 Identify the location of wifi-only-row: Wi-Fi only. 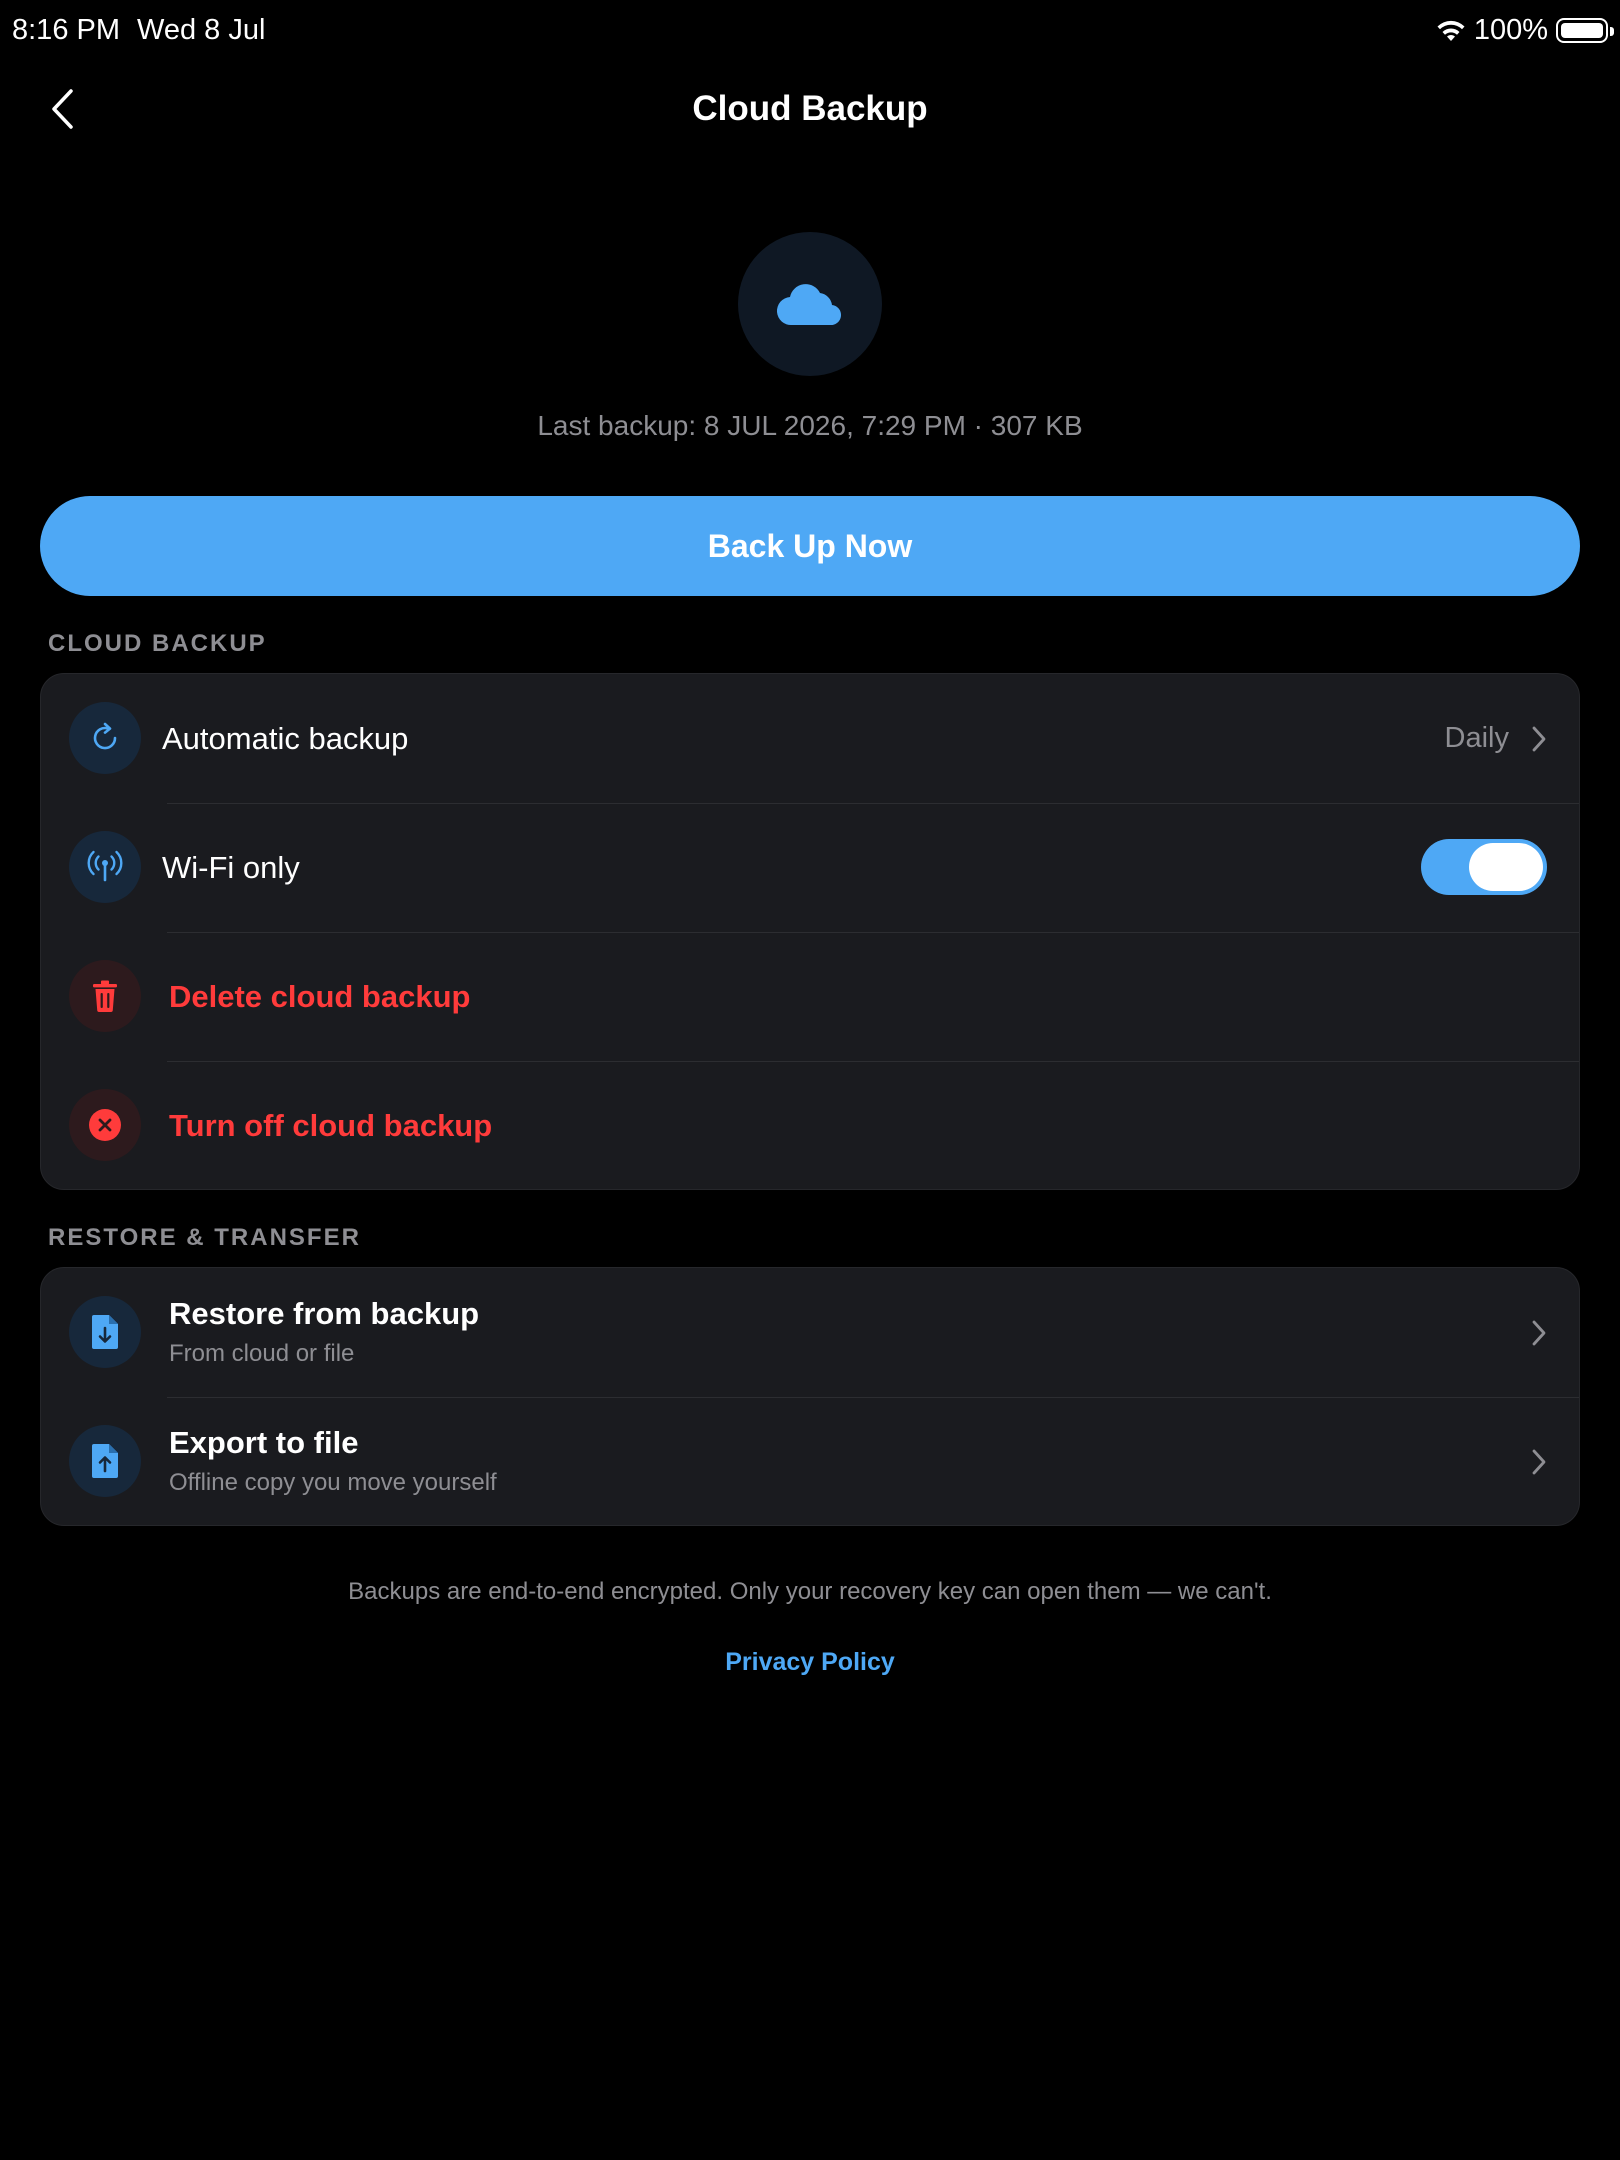
(810, 867).